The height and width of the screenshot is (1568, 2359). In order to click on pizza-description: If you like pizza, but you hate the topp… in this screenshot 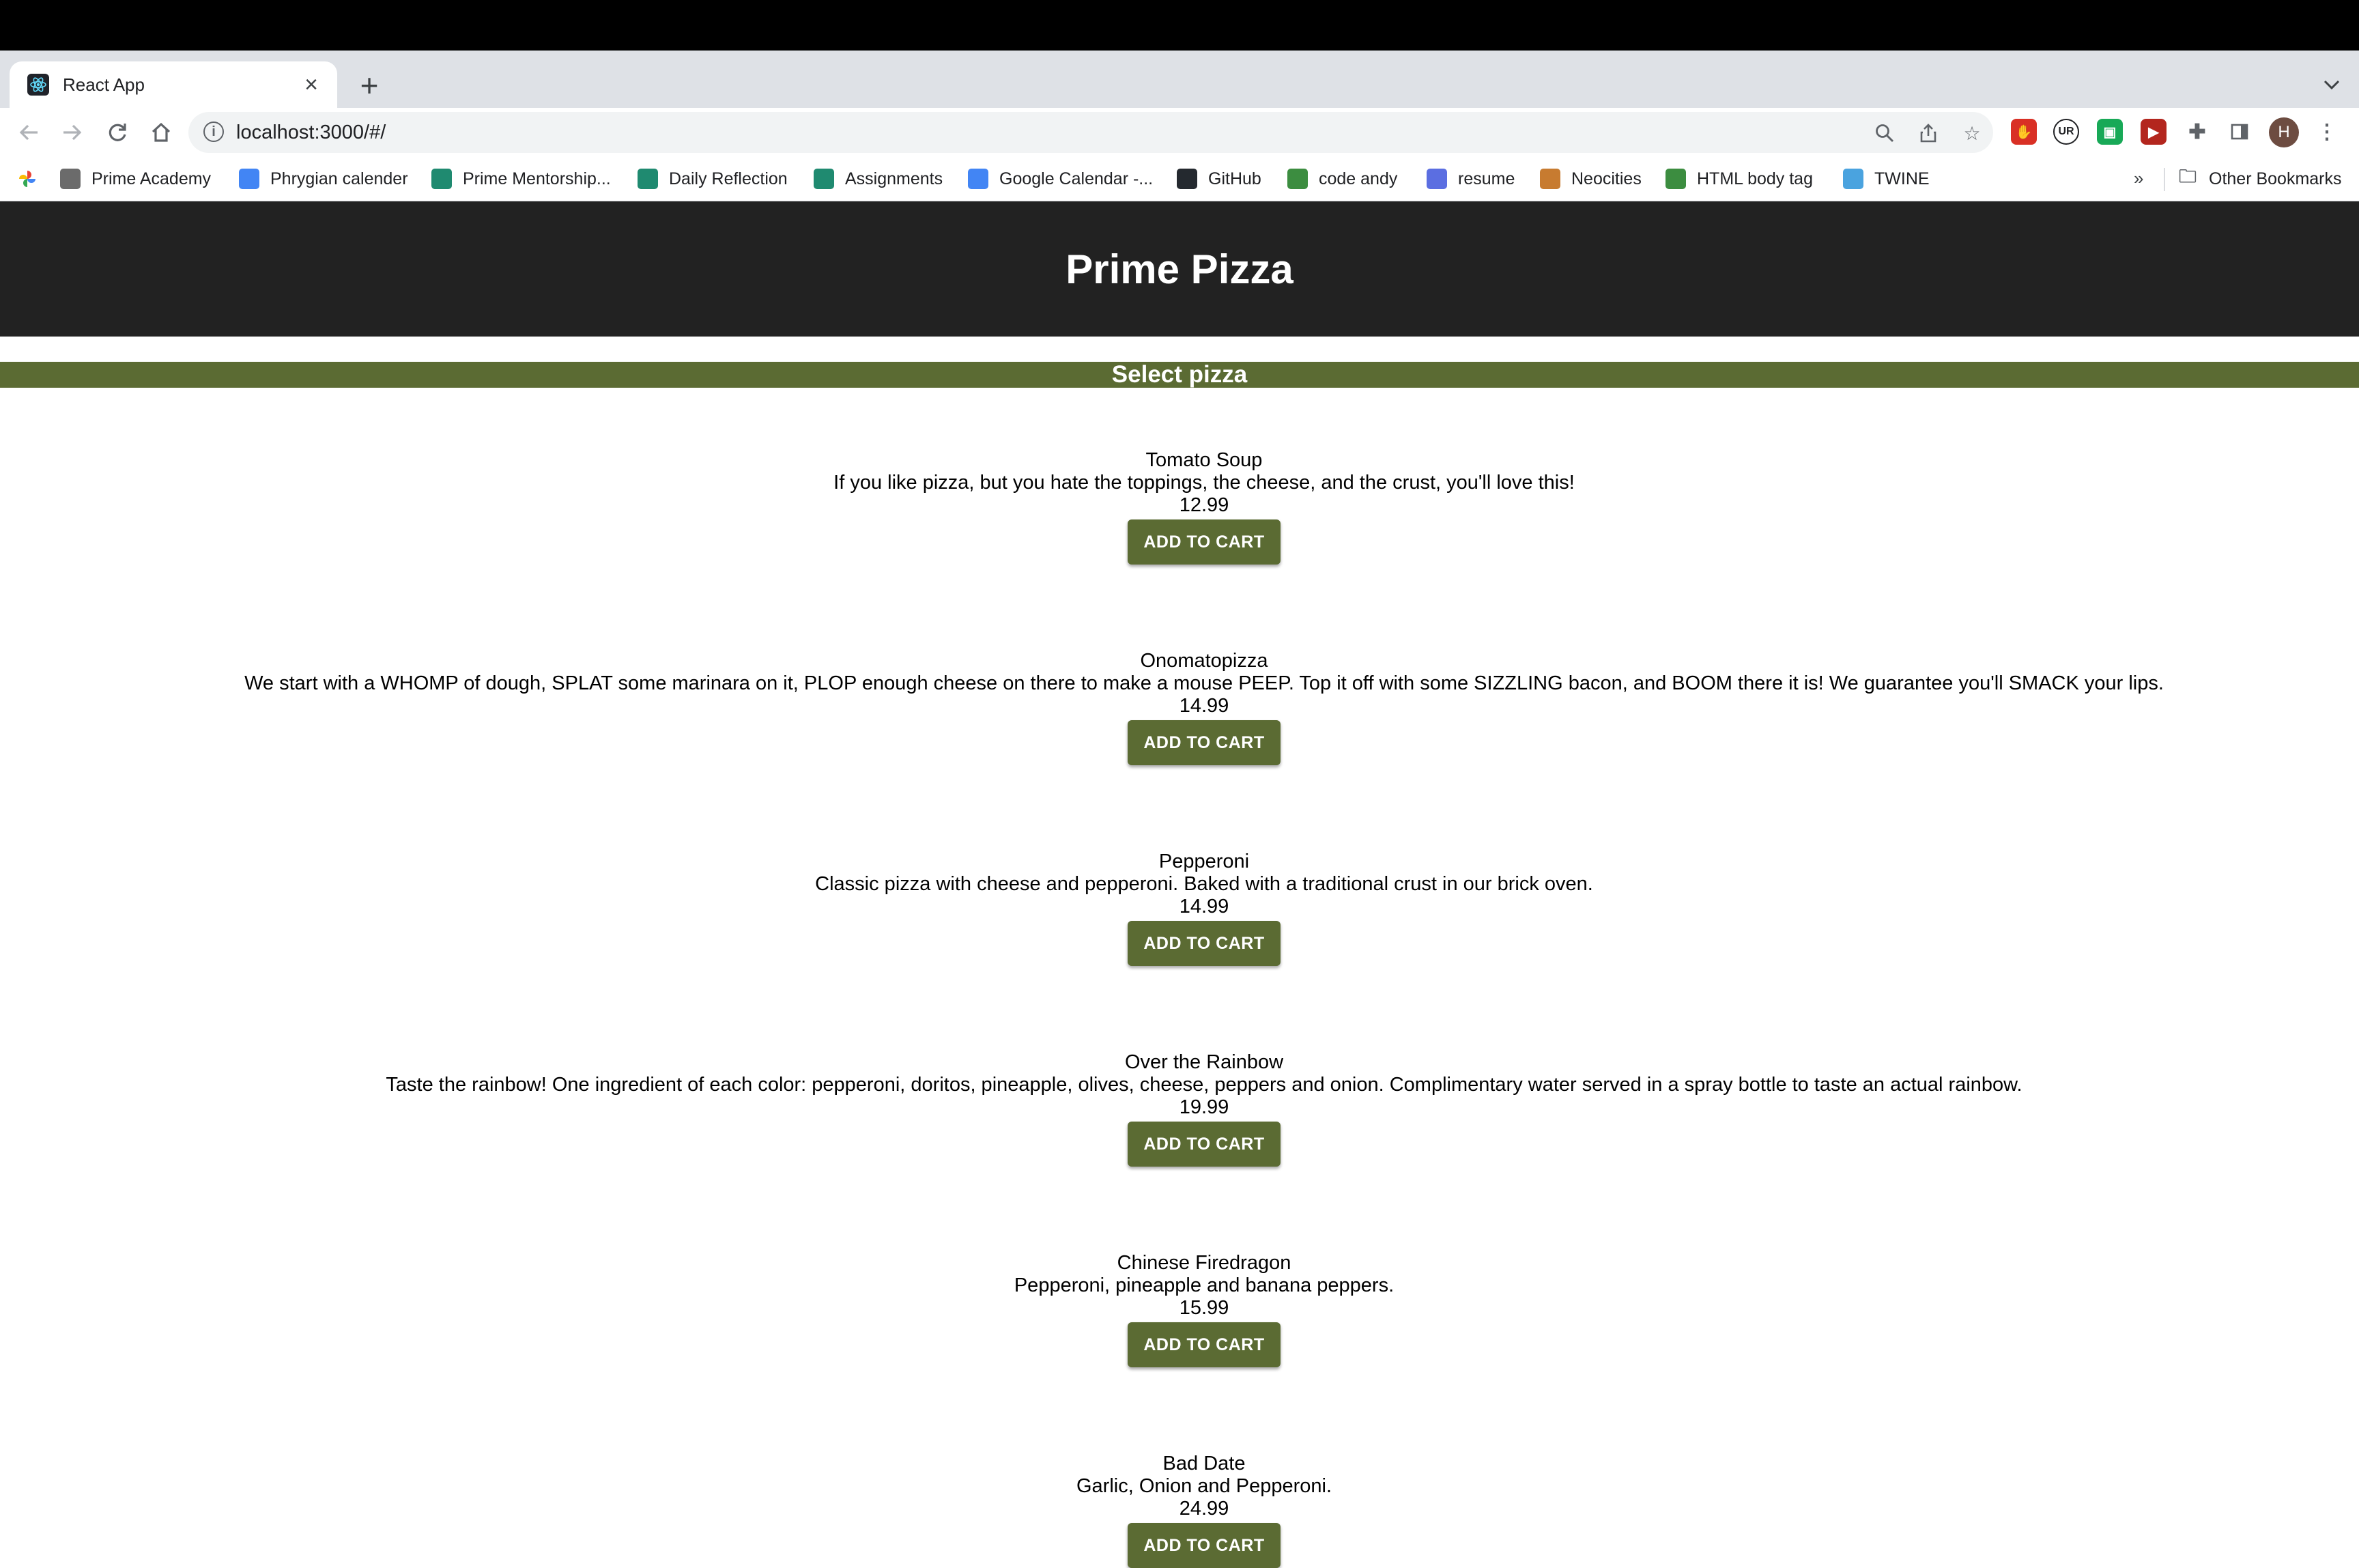, I will do `click(1204, 483)`.